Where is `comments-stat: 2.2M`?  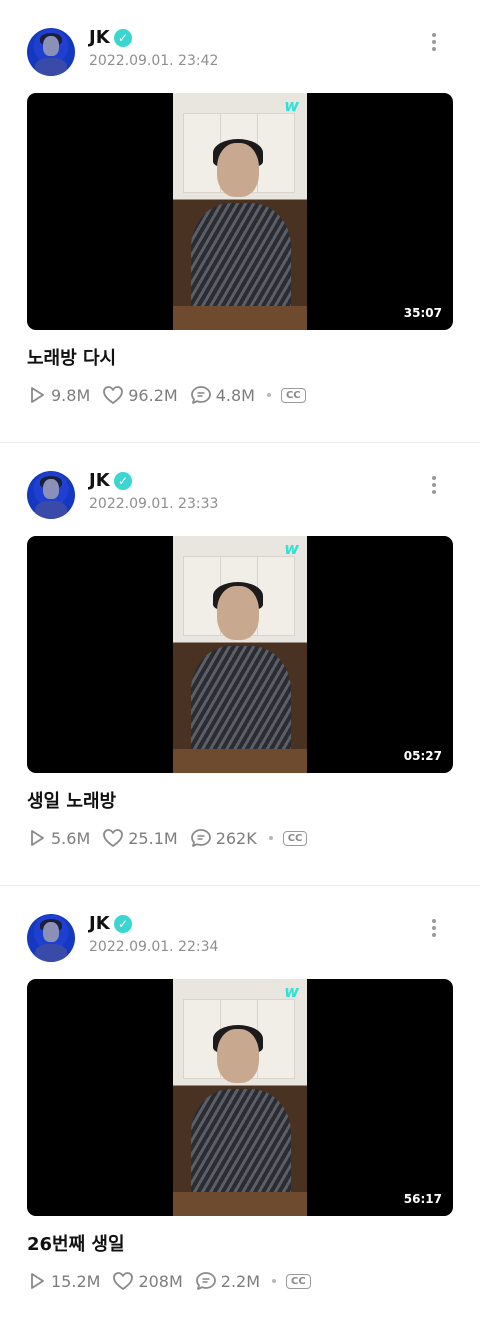 comments-stat: 2.2M is located at coordinates (227, 1281).